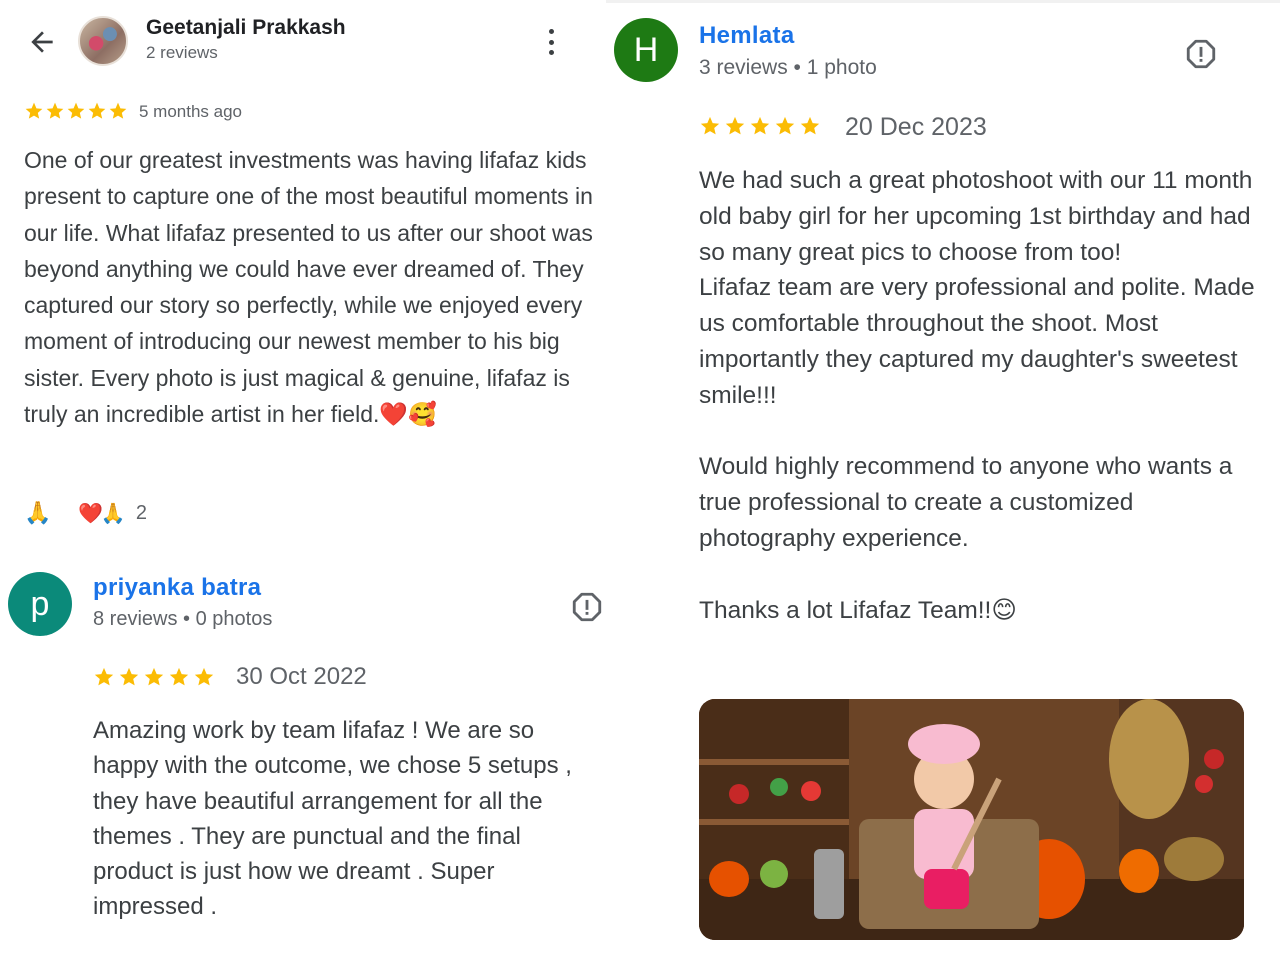 The width and height of the screenshot is (1280, 964). I want to click on reviewer-meta: 3 reviews • 1 photo, so click(788, 67).